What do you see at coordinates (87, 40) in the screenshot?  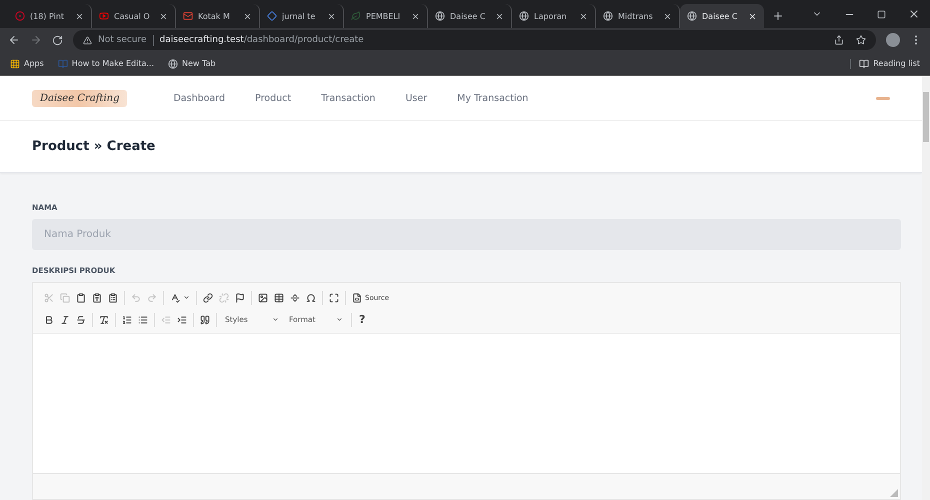 I see `warning-icon` at bounding box center [87, 40].